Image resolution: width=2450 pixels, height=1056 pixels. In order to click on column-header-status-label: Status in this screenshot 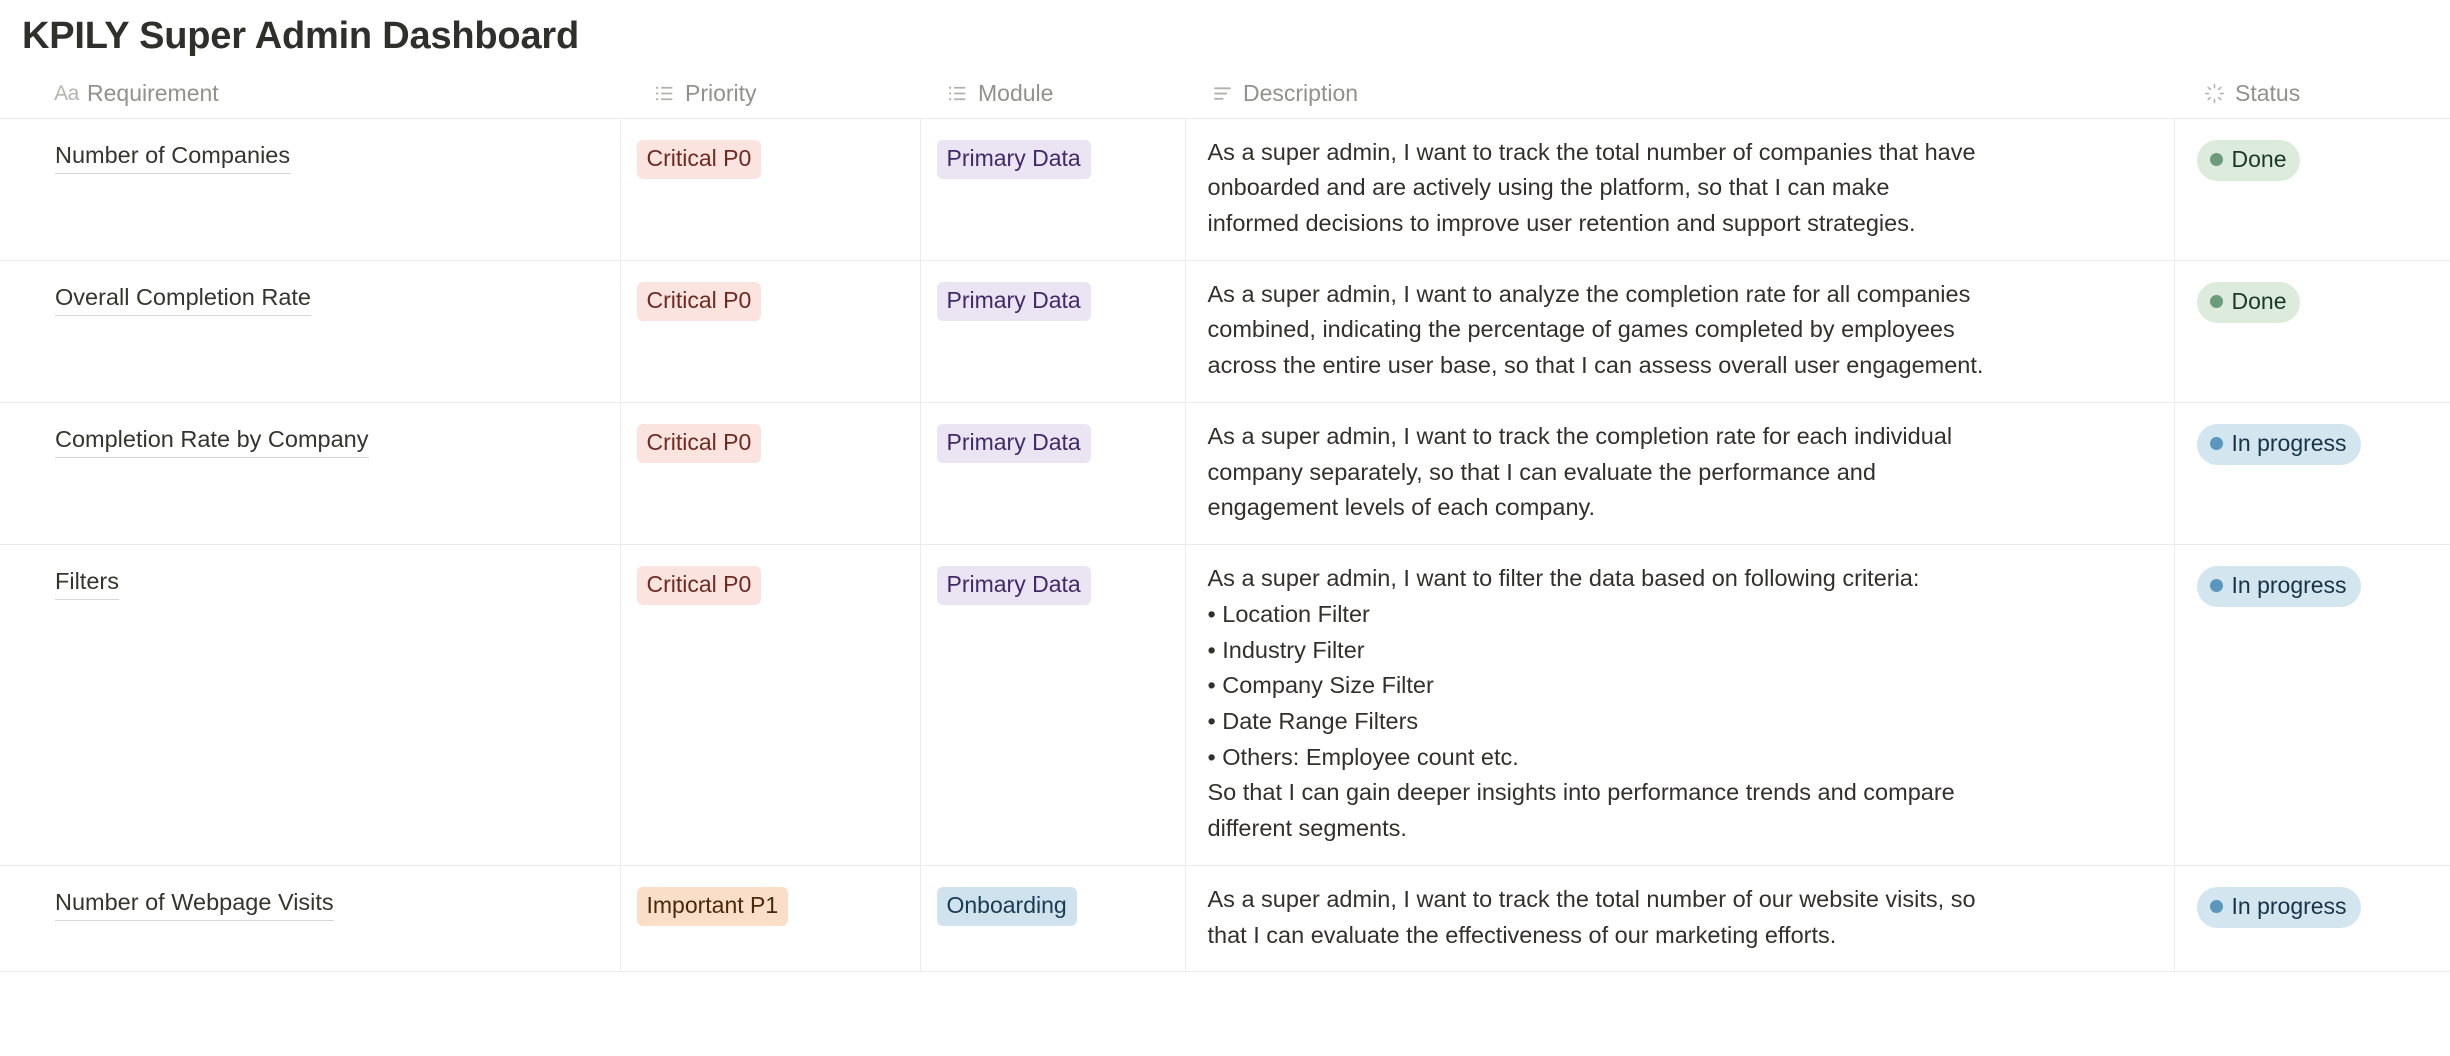, I will do `click(2268, 92)`.